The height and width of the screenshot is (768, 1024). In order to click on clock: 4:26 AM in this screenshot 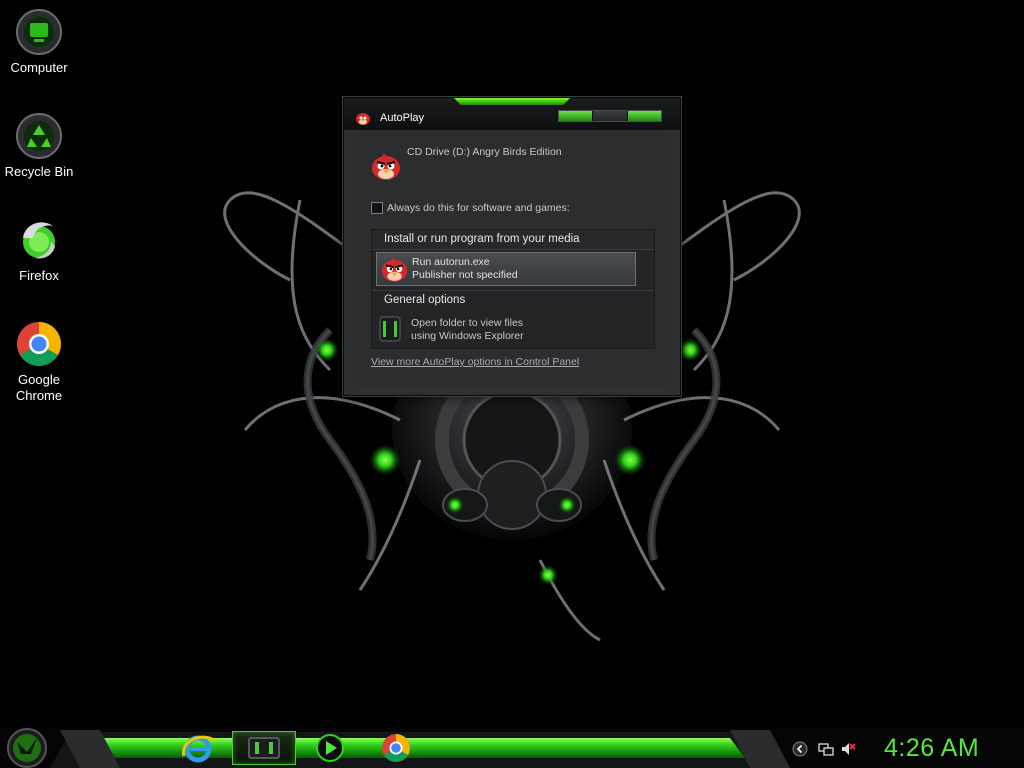, I will do `click(931, 748)`.